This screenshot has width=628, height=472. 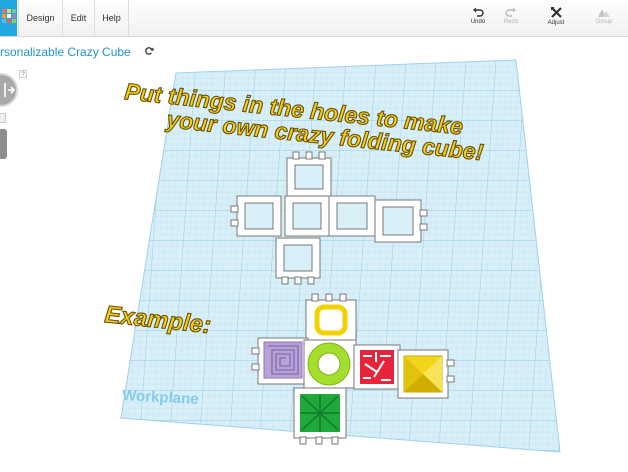 I want to click on group-button: Group, so click(x=604, y=19).